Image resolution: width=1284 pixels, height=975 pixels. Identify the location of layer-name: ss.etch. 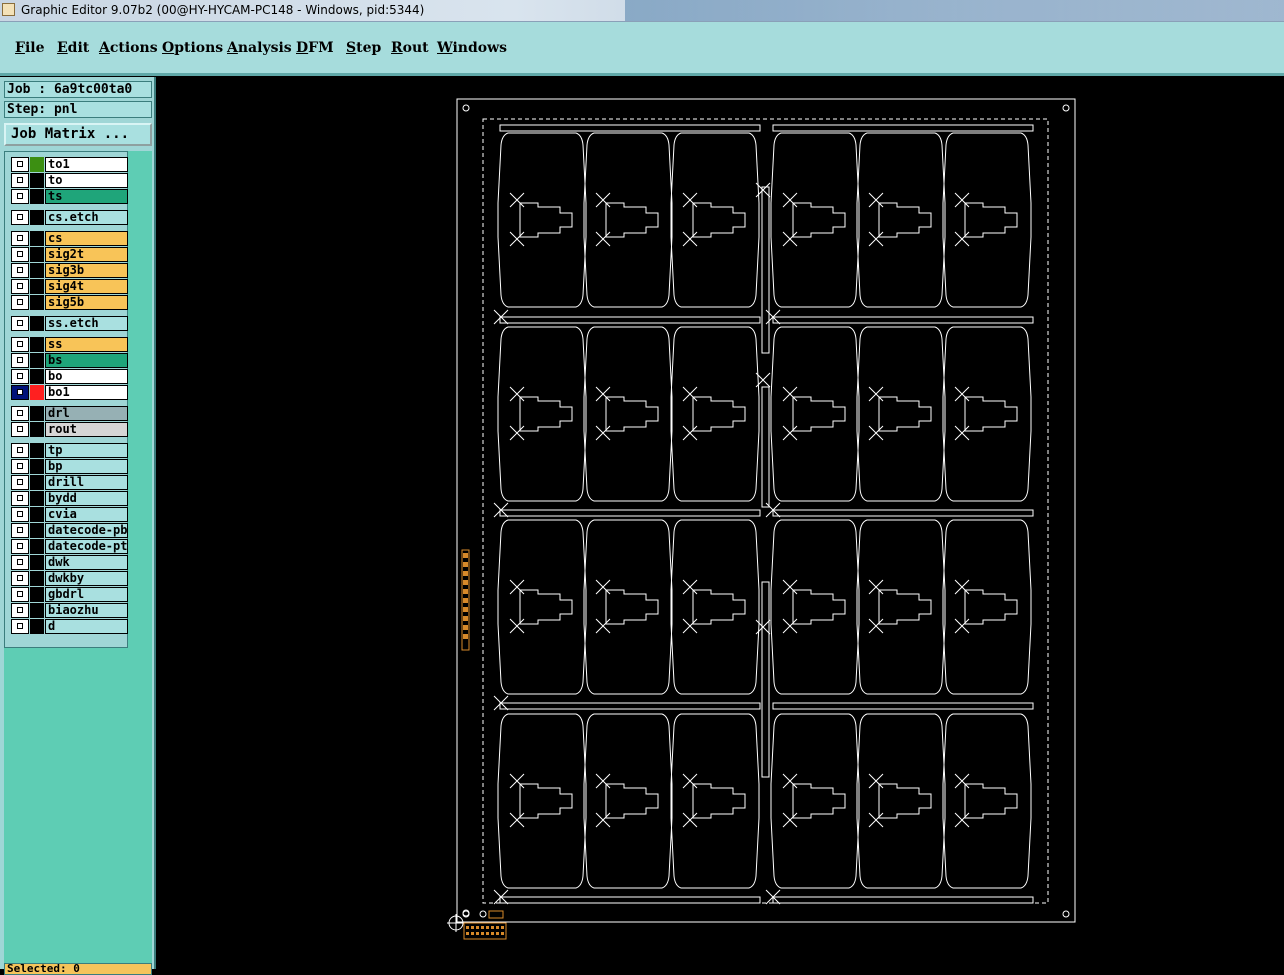
(86, 323).